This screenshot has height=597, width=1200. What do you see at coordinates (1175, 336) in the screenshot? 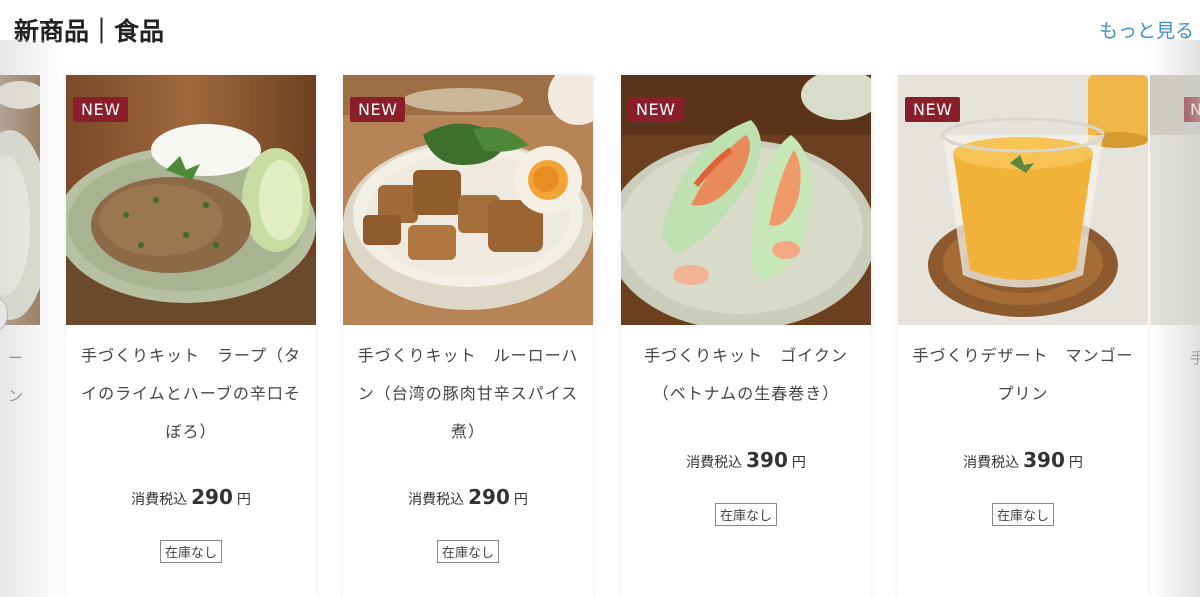
I see `partial-card-right: N 手` at bounding box center [1175, 336].